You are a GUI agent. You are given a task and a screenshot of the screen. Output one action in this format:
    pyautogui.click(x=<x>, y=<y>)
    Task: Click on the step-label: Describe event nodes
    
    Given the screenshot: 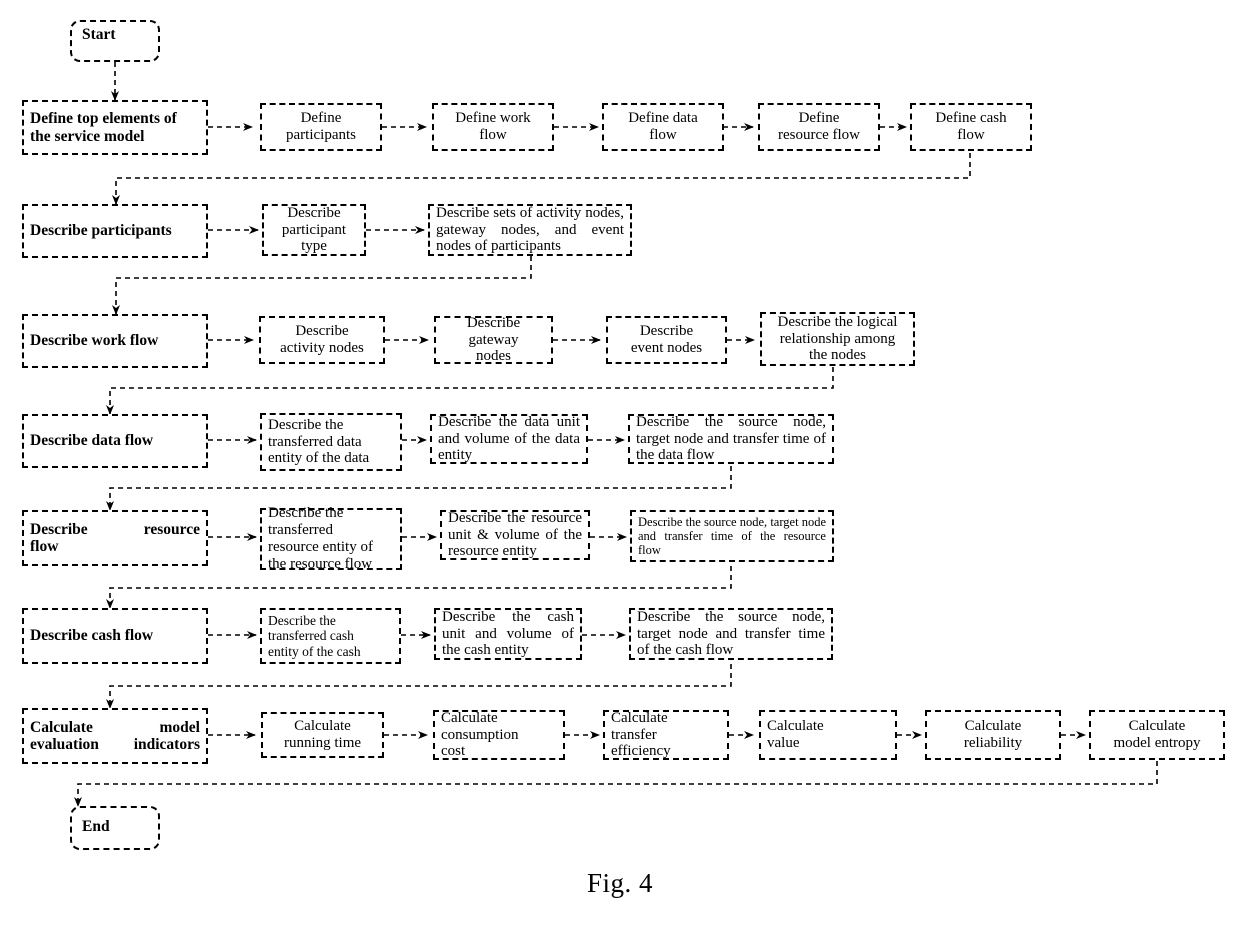 What is the action you would take?
    pyautogui.click(x=666, y=339)
    